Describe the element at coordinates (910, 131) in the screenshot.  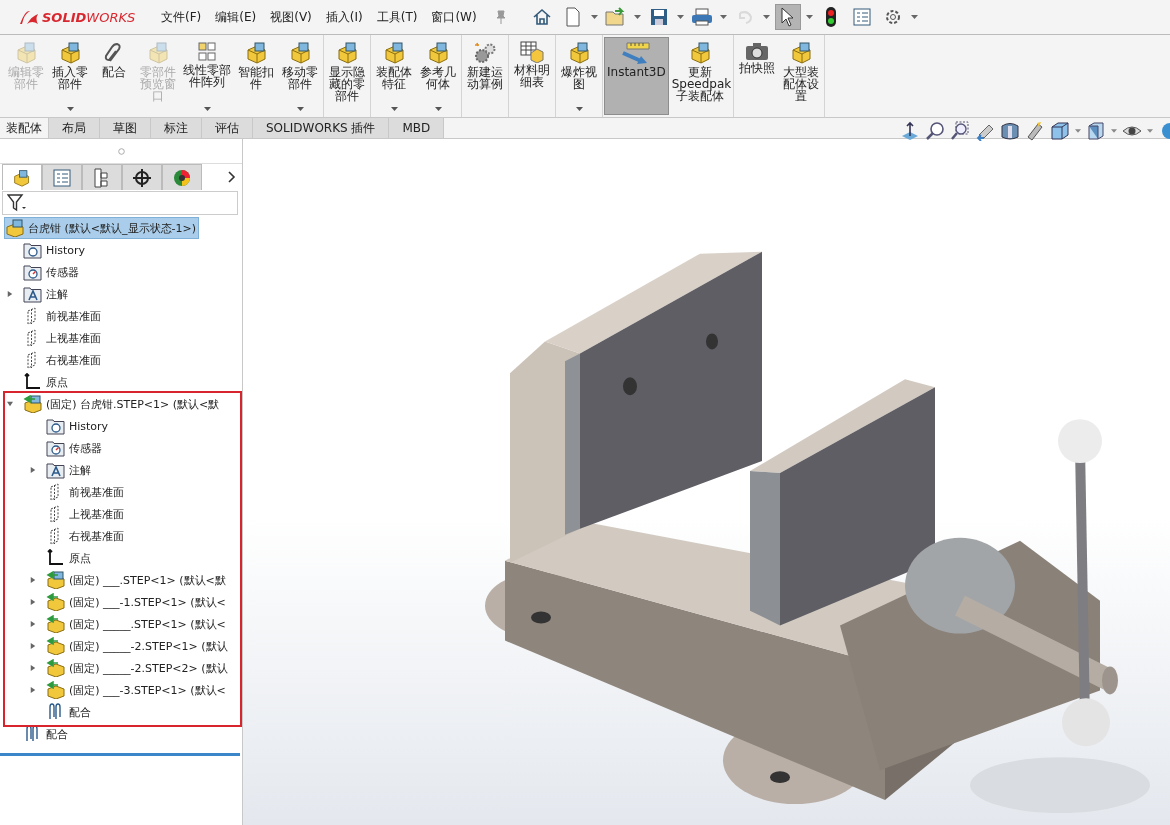
I see `axis-icon` at that location.